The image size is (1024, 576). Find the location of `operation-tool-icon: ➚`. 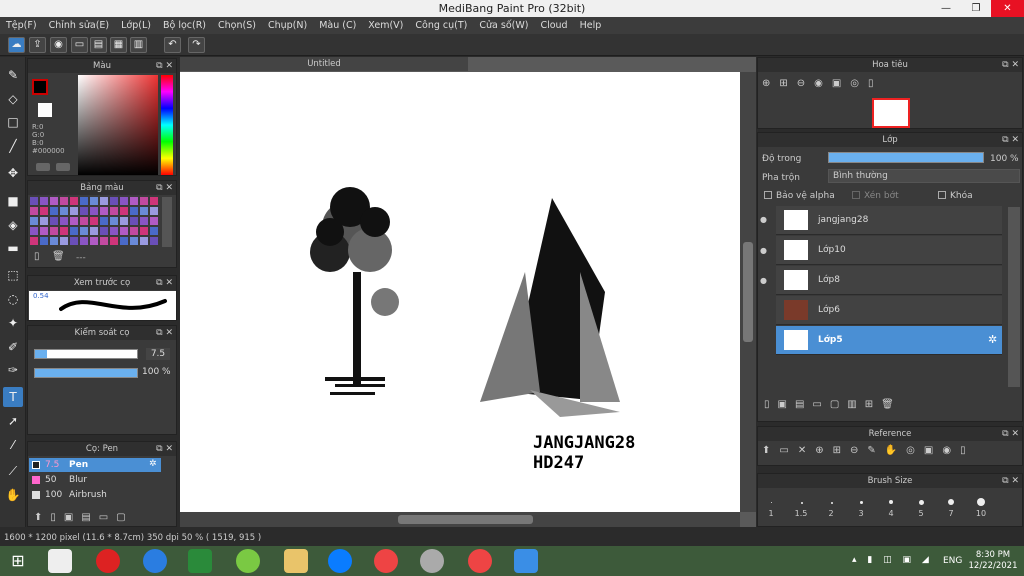

operation-tool-icon: ➚ is located at coordinates (13, 421).